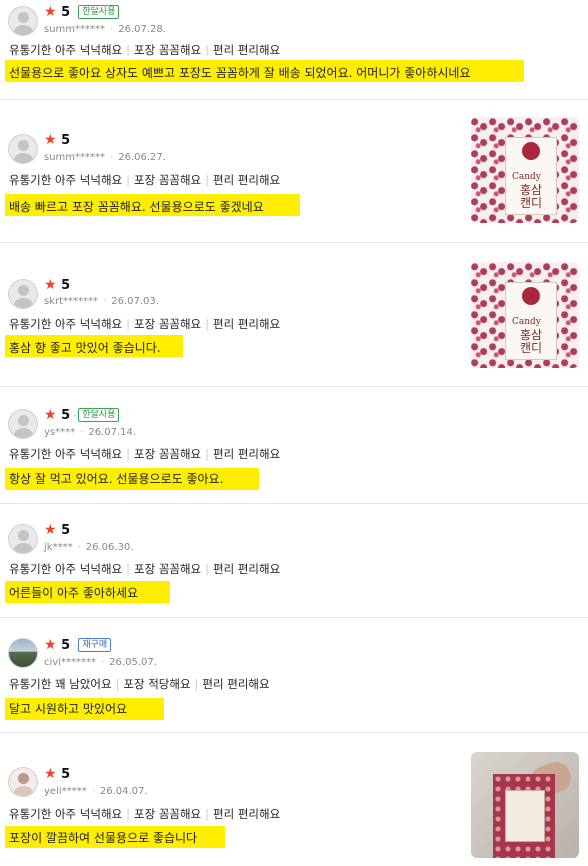 Image resolution: width=588 pixels, height=866 pixels. What do you see at coordinates (142, 29) in the screenshot?
I see `review-date: 26.07.28.` at bounding box center [142, 29].